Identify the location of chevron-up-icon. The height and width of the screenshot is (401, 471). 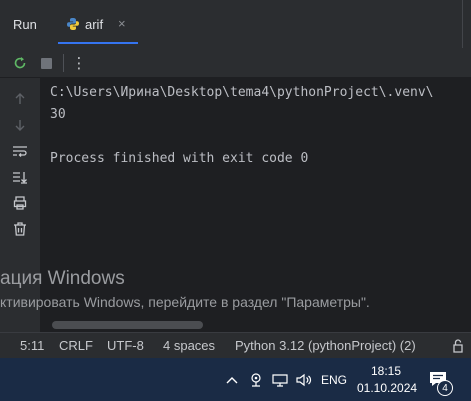
(232, 380).